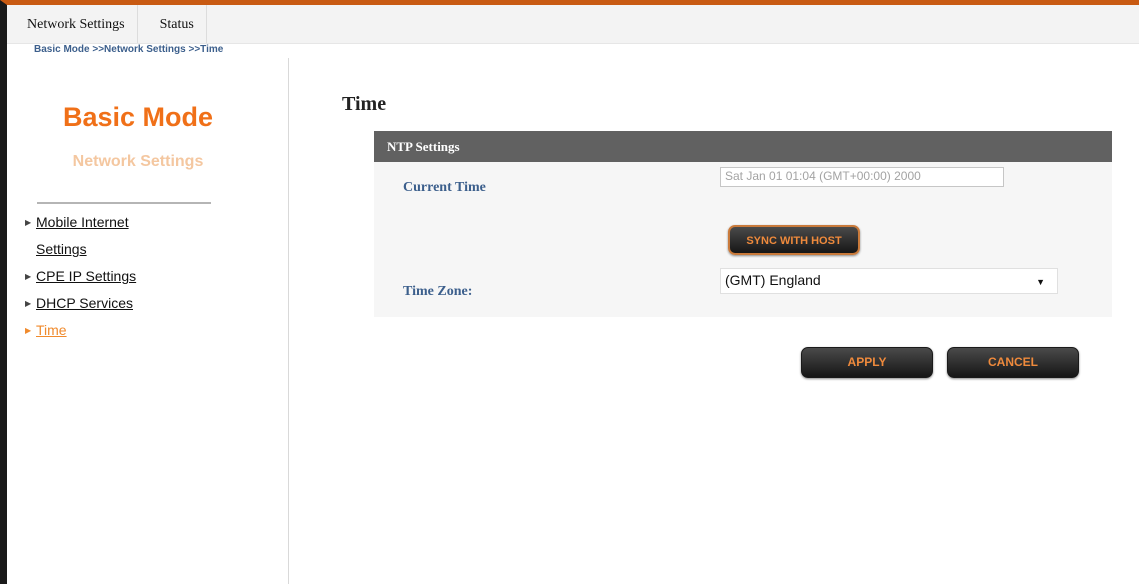  I want to click on tab-status: Status, so click(172, 24).